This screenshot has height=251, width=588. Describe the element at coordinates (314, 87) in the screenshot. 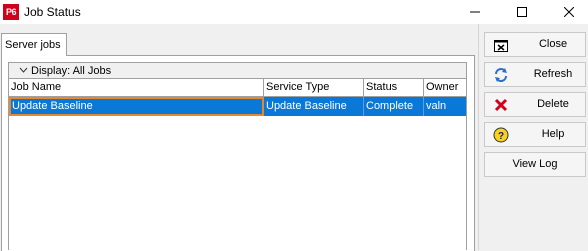

I see `column-header-service-type: Service Type` at that location.